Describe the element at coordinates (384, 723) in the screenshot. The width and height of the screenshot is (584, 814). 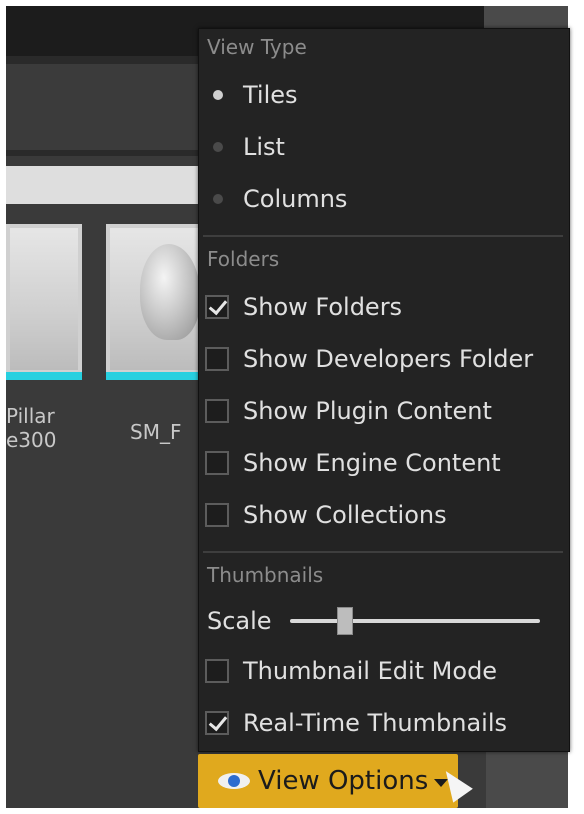
I see `real-time-thumbnails-option: Real-Time Thumbnails` at that location.